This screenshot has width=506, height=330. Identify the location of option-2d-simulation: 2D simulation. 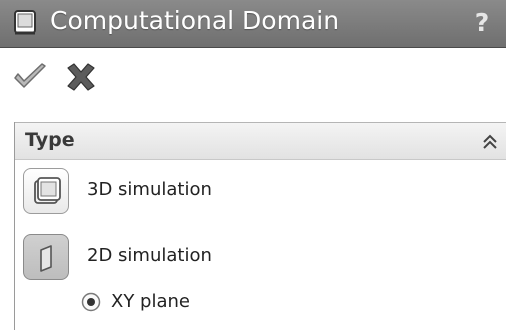
(188, 257).